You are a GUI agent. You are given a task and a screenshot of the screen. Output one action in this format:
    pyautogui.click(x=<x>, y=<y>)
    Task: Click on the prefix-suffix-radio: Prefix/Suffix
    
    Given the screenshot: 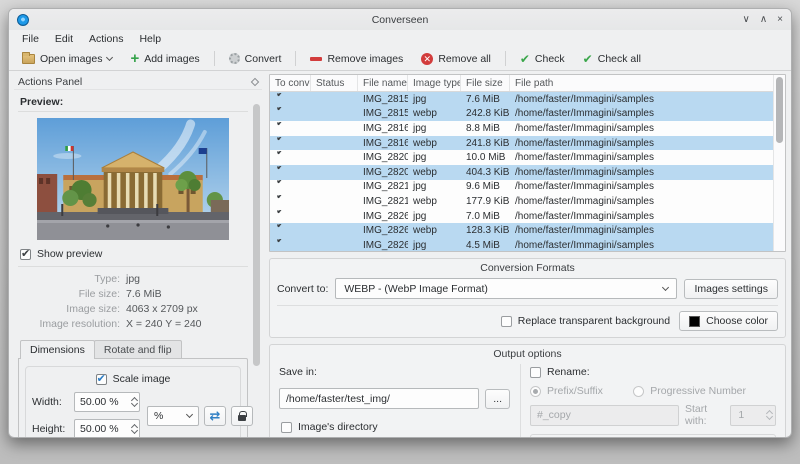 What is the action you would take?
    pyautogui.click(x=566, y=391)
    